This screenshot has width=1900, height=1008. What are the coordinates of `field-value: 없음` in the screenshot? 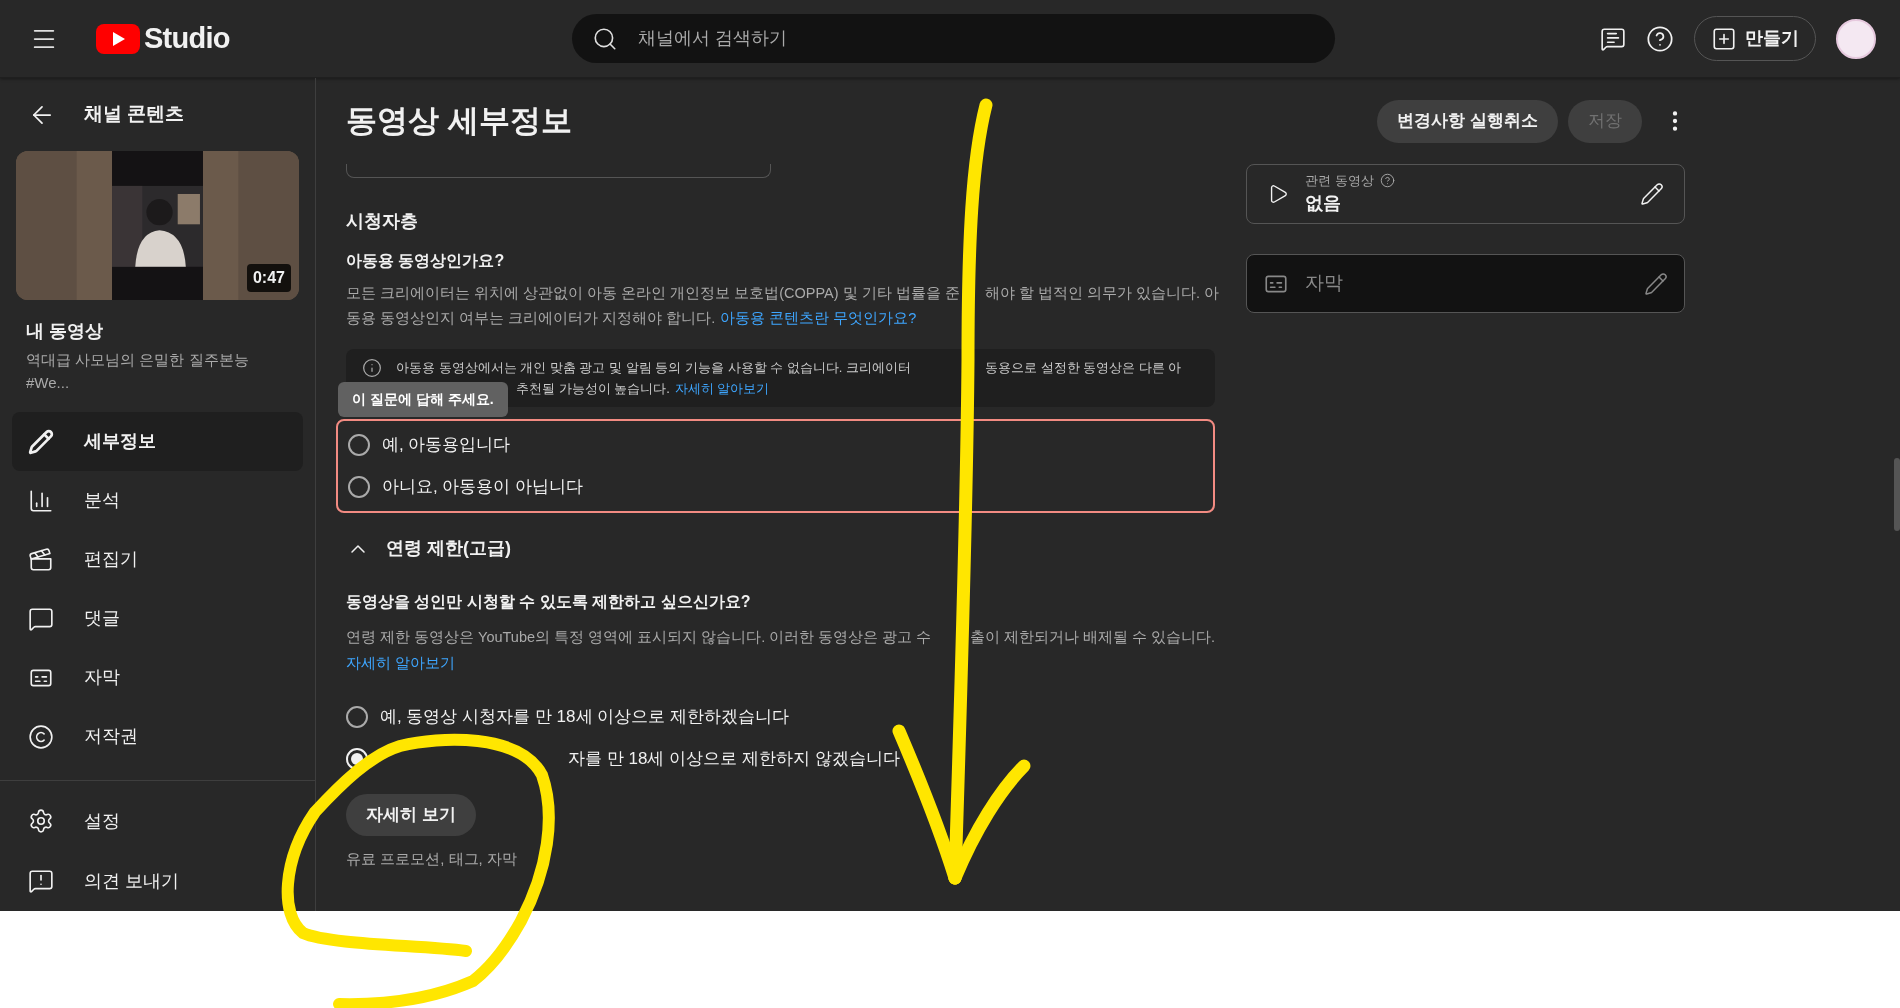 It's located at (1323, 204).